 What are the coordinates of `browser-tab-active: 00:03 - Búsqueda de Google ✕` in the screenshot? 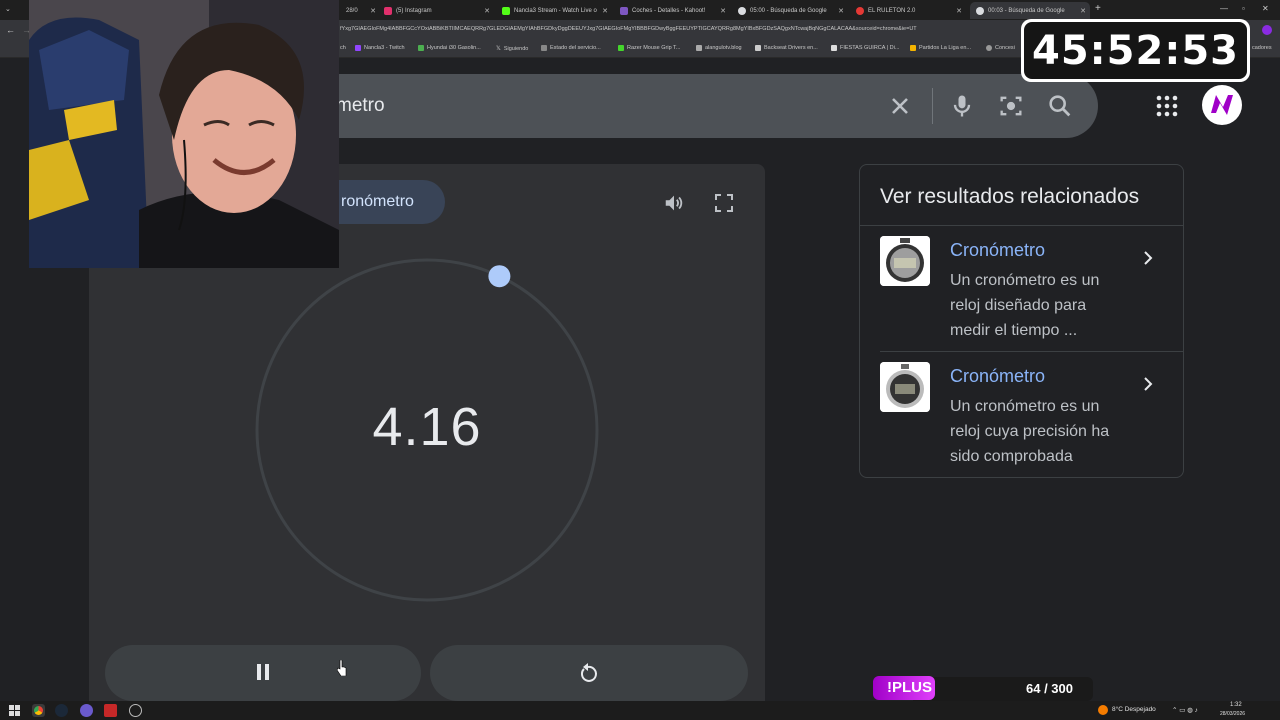 It's located at (1030, 10).